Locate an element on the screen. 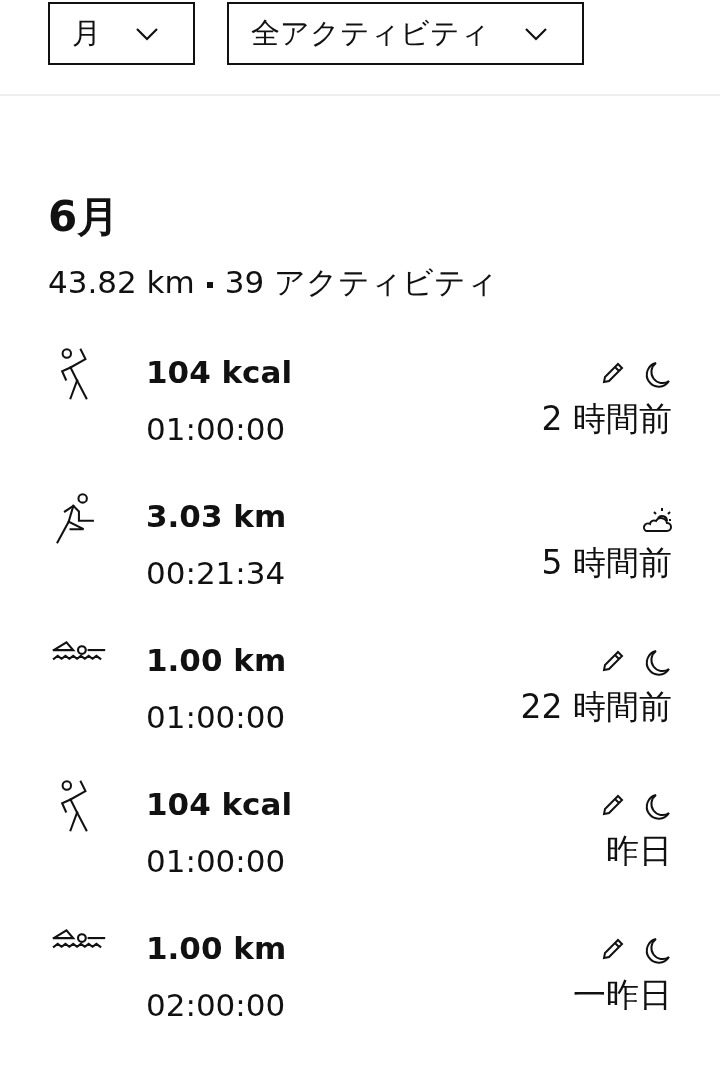 The image size is (720, 1079). activity-duration: 02:00:00 is located at coordinates (216, 1005).